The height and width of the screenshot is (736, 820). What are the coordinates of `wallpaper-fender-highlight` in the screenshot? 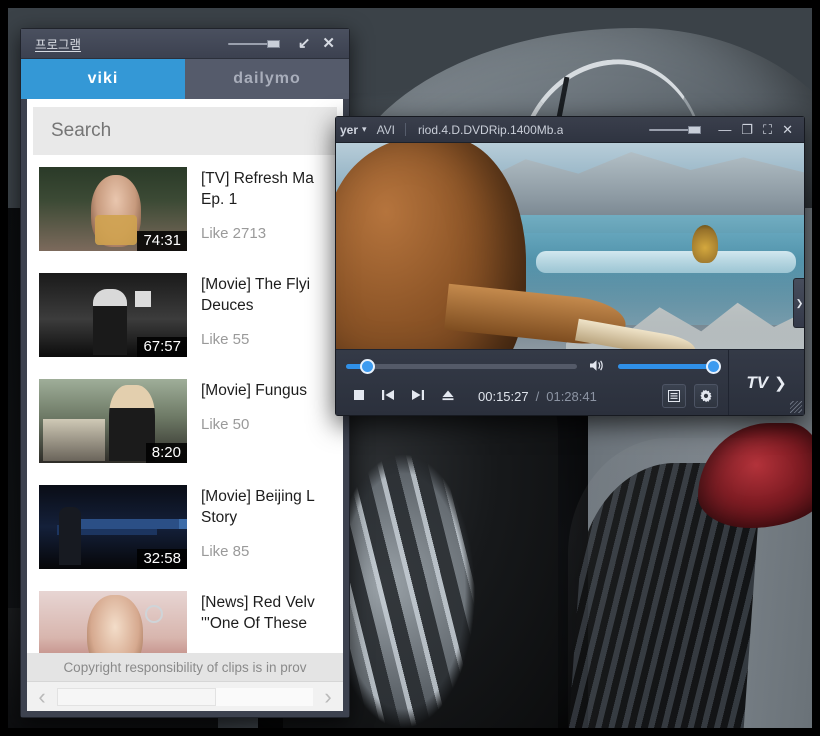 It's located at (690, 583).